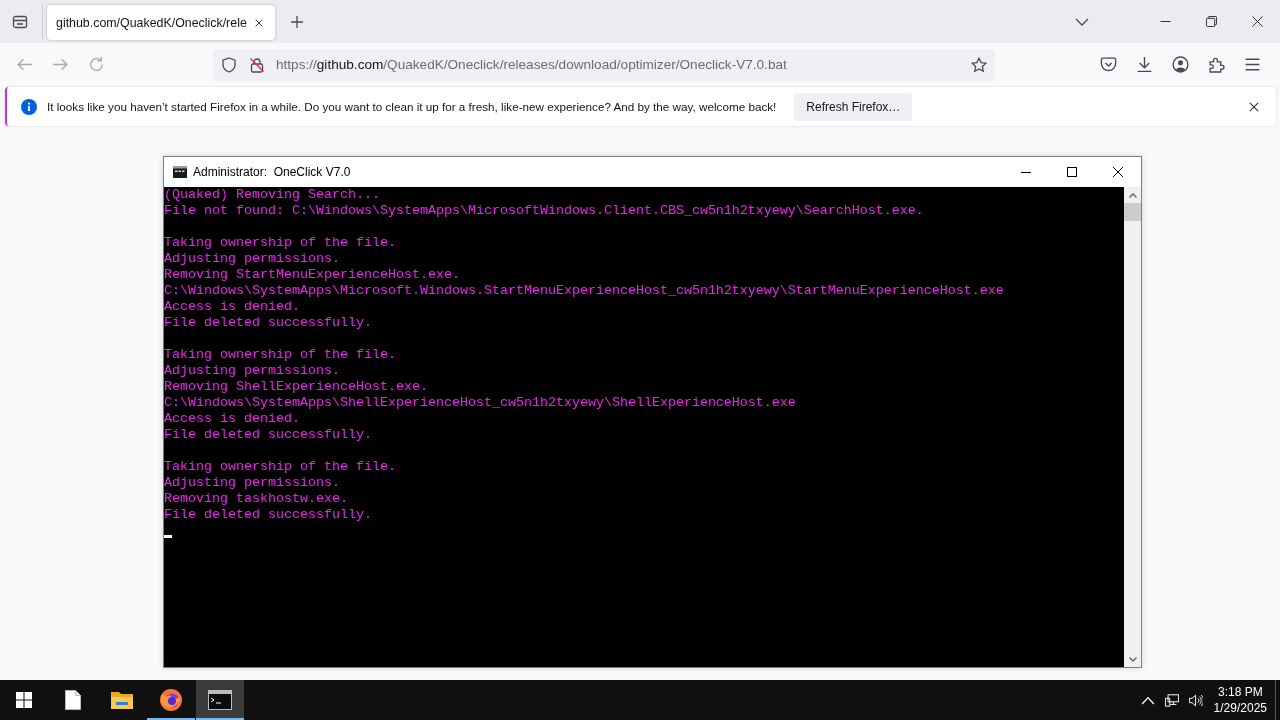 This screenshot has height=720, width=1280. Describe the element at coordinates (1072, 172) in the screenshot. I see `maximize-icon` at that location.